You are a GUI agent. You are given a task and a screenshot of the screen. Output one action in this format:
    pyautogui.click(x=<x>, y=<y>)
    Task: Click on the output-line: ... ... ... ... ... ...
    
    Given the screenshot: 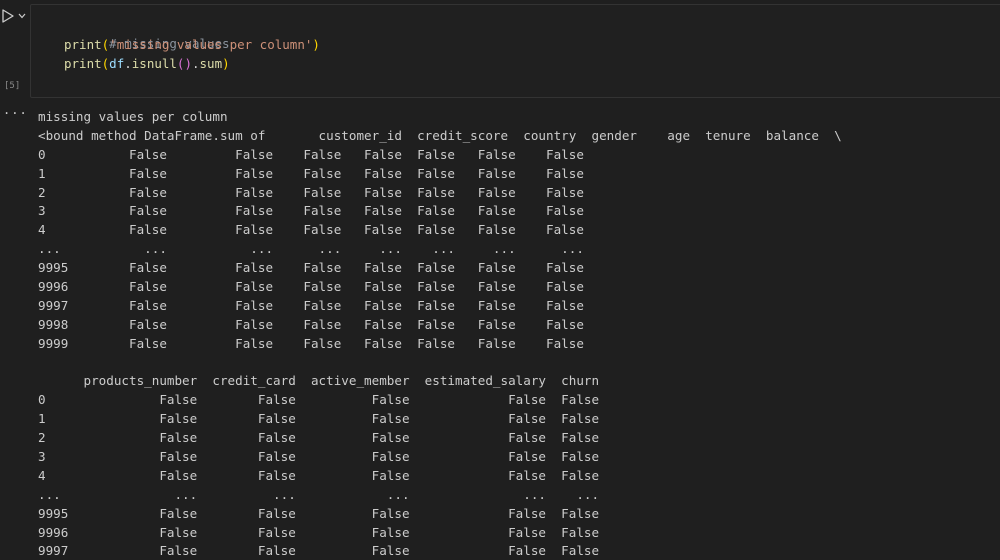 What is the action you would take?
    pyautogui.click(x=326, y=494)
    